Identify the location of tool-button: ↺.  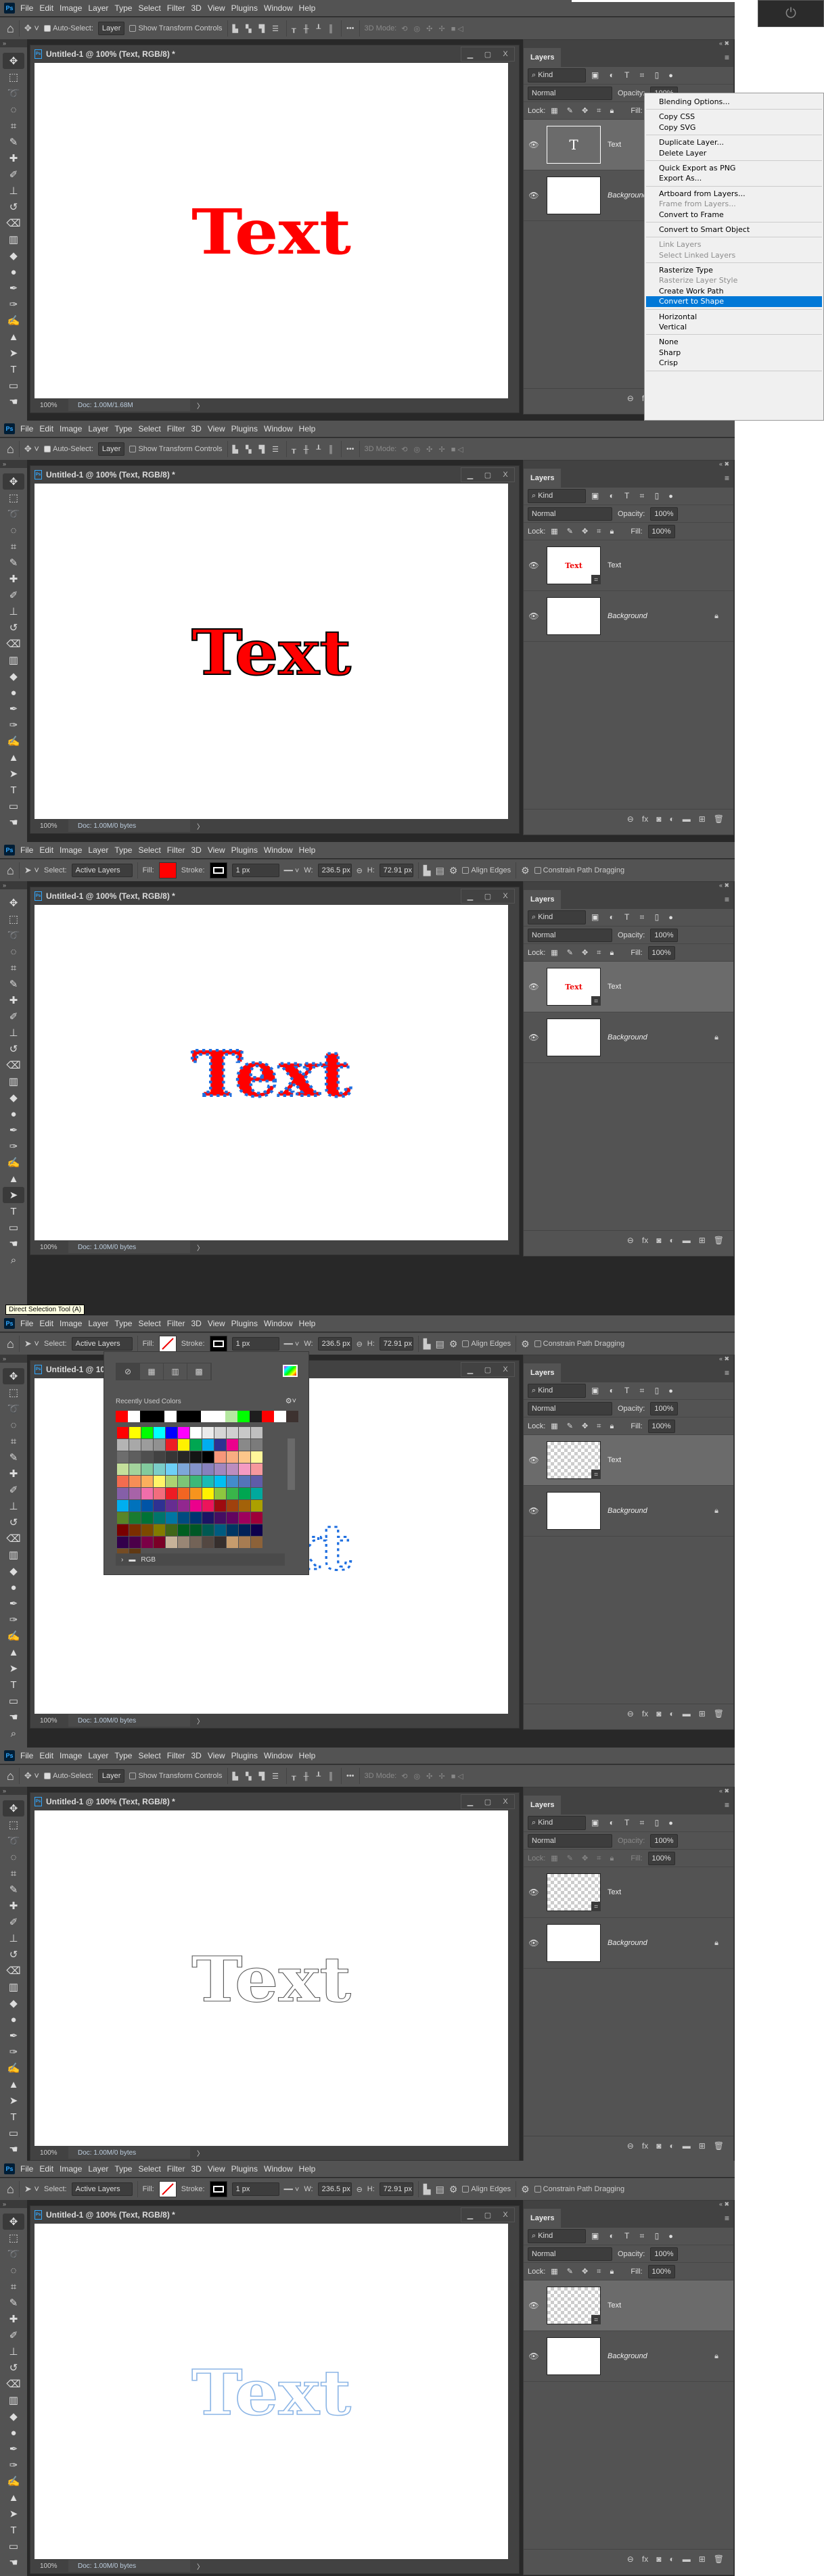
(13, 1954).